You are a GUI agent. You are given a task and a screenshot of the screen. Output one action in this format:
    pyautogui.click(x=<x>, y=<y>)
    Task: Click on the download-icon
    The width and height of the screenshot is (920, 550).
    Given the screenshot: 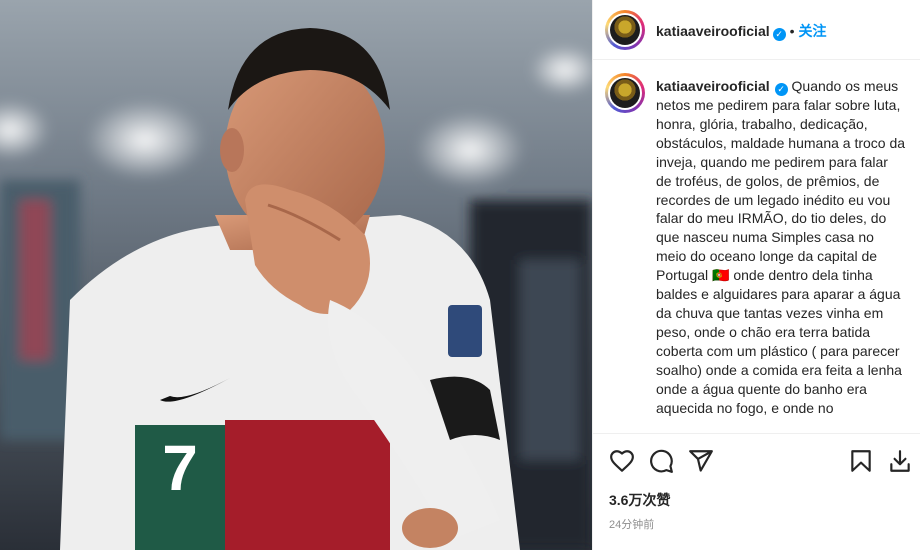 What is the action you would take?
    pyautogui.click(x=900, y=461)
    